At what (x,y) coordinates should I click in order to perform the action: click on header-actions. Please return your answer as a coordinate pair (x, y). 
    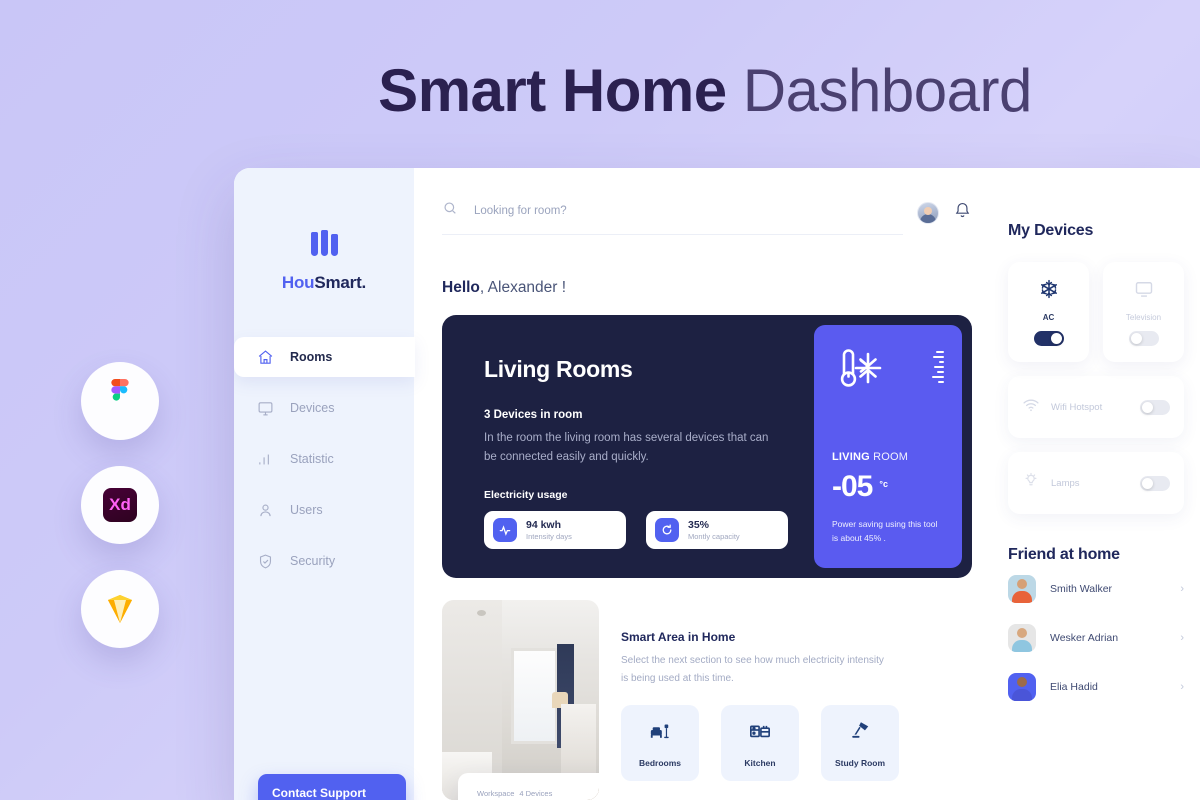
    Looking at the image, I should click on (944, 218).